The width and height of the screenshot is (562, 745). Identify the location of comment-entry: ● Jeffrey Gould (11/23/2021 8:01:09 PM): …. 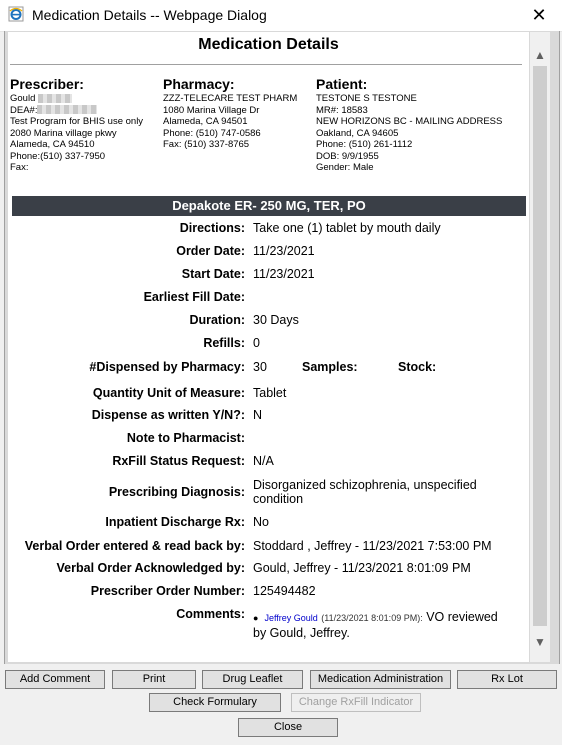
(388, 625).